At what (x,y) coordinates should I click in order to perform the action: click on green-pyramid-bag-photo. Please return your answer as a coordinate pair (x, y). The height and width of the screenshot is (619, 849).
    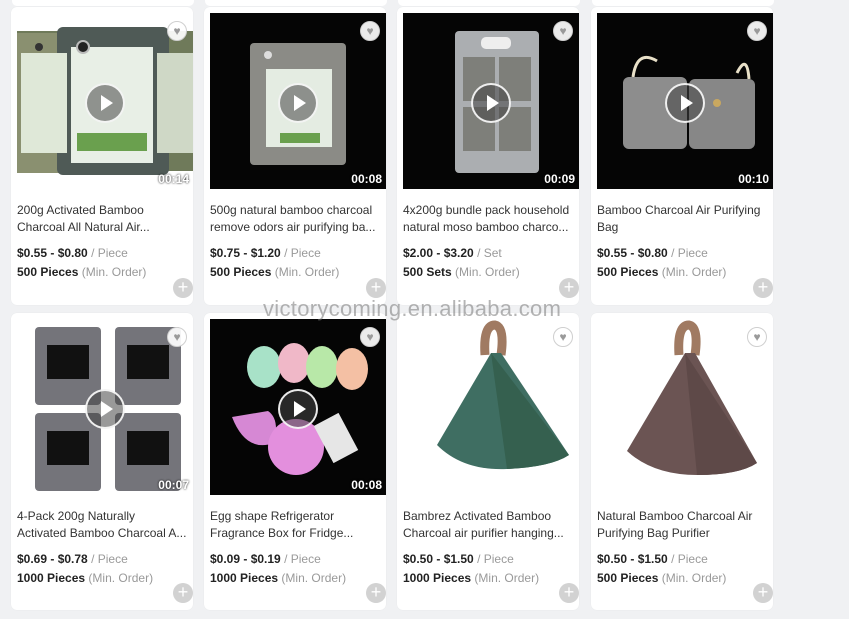
    Looking at the image, I should click on (491, 407).